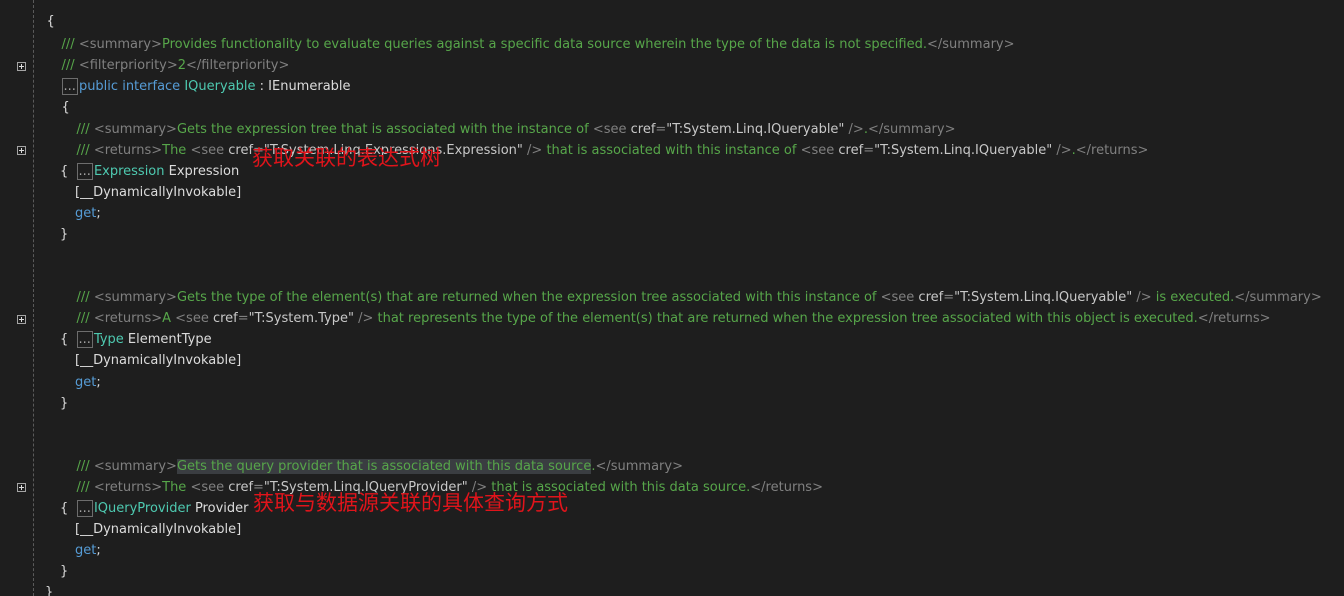 The height and width of the screenshot is (596, 1344). What do you see at coordinates (970, 44) in the screenshot?
I see `xml-tag: </summary>` at bounding box center [970, 44].